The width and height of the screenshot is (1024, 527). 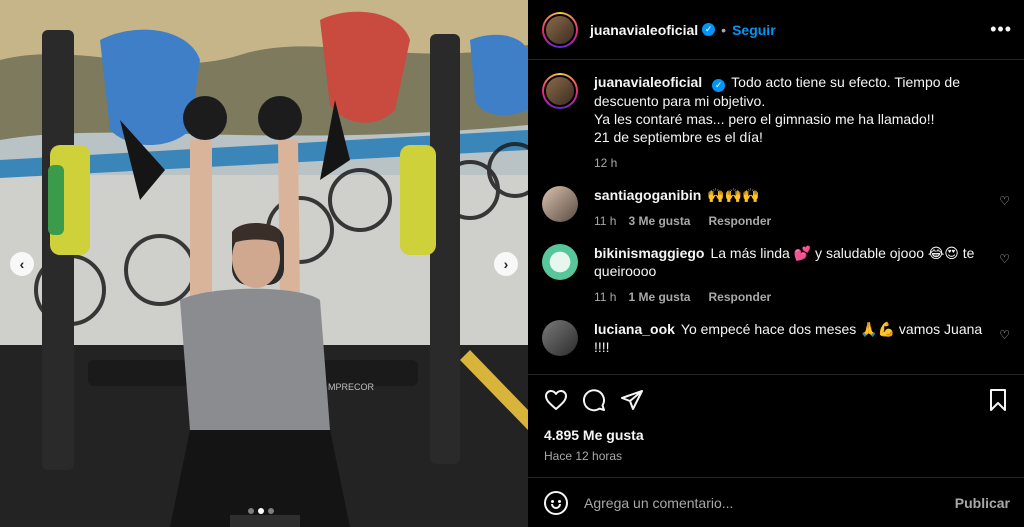 I want to click on carousel-indicator, so click(x=261, y=511).